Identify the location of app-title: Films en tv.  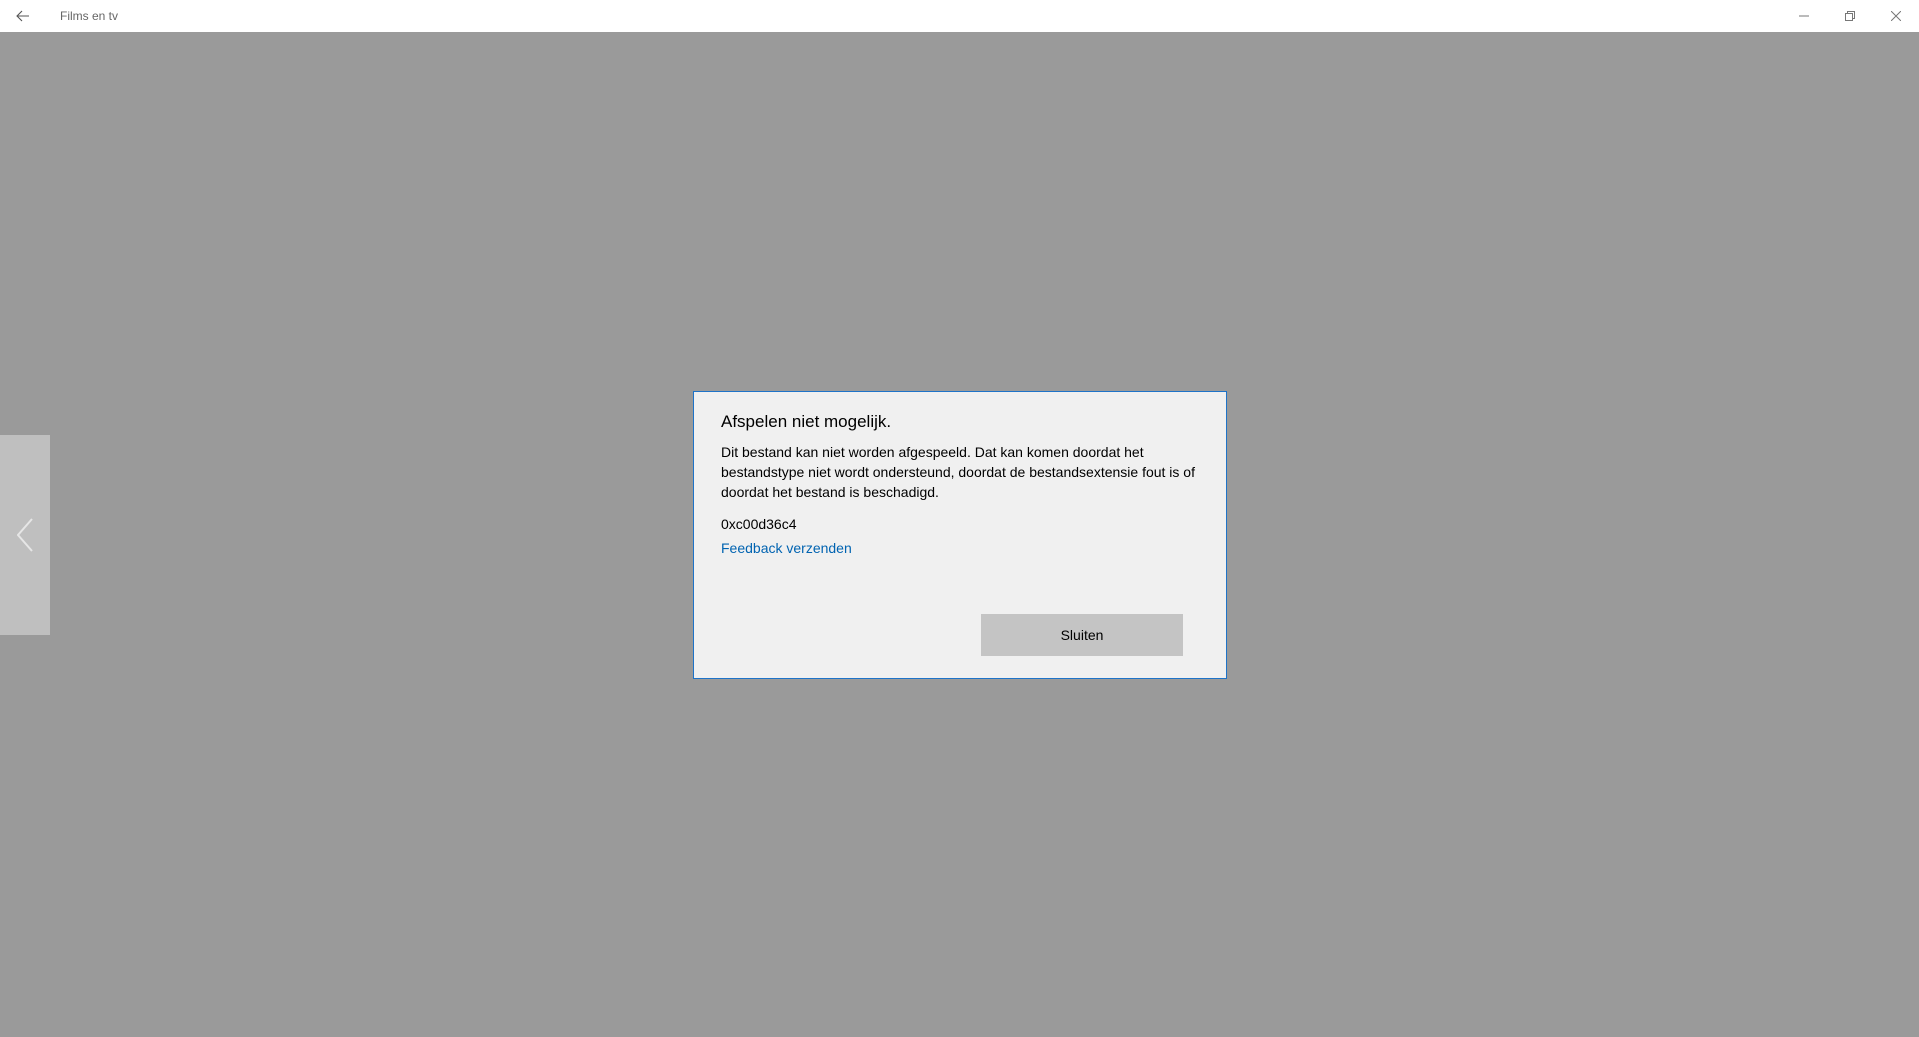
(89, 16).